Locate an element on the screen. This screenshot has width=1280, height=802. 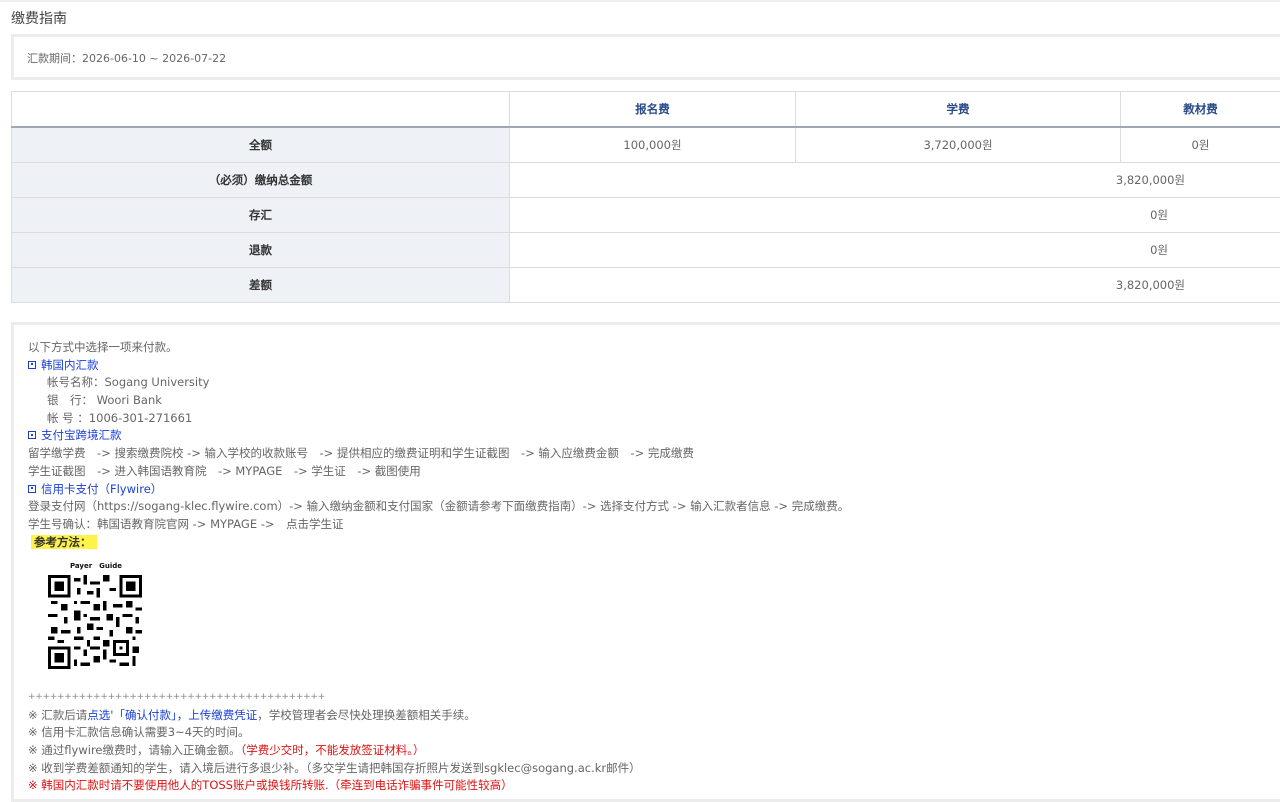
account-number: 帐 号 ：1006-301-271661 is located at coordinates (438, 419).